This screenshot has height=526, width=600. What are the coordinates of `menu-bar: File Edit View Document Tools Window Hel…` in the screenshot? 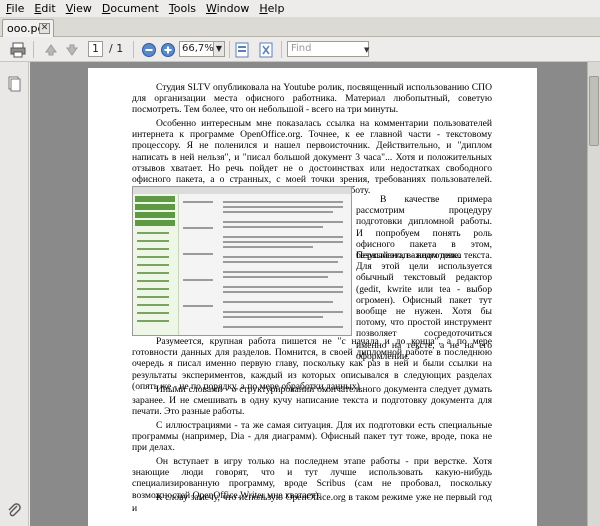 It's located at (300, 8).